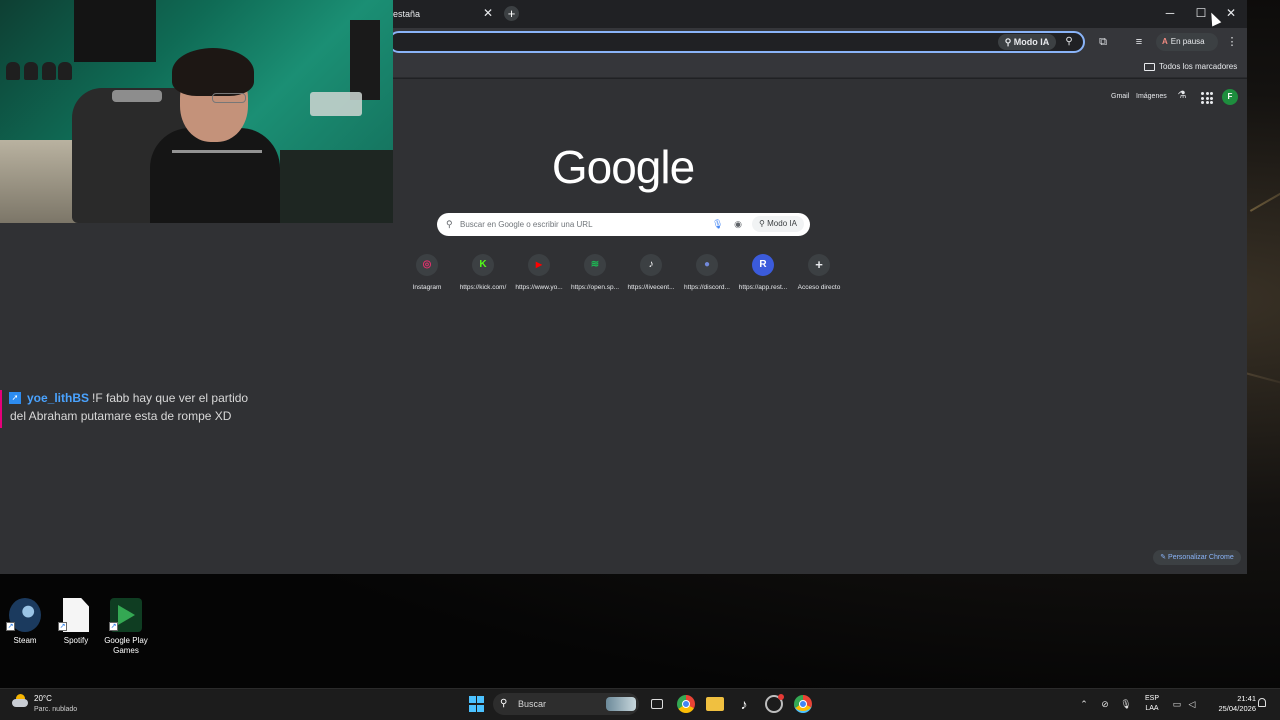 The height and width of the screenshot is (720, 1280). Describe the element at coordinates (1230, 97) in the screenshot. I see `account-avatar: F` at that location.